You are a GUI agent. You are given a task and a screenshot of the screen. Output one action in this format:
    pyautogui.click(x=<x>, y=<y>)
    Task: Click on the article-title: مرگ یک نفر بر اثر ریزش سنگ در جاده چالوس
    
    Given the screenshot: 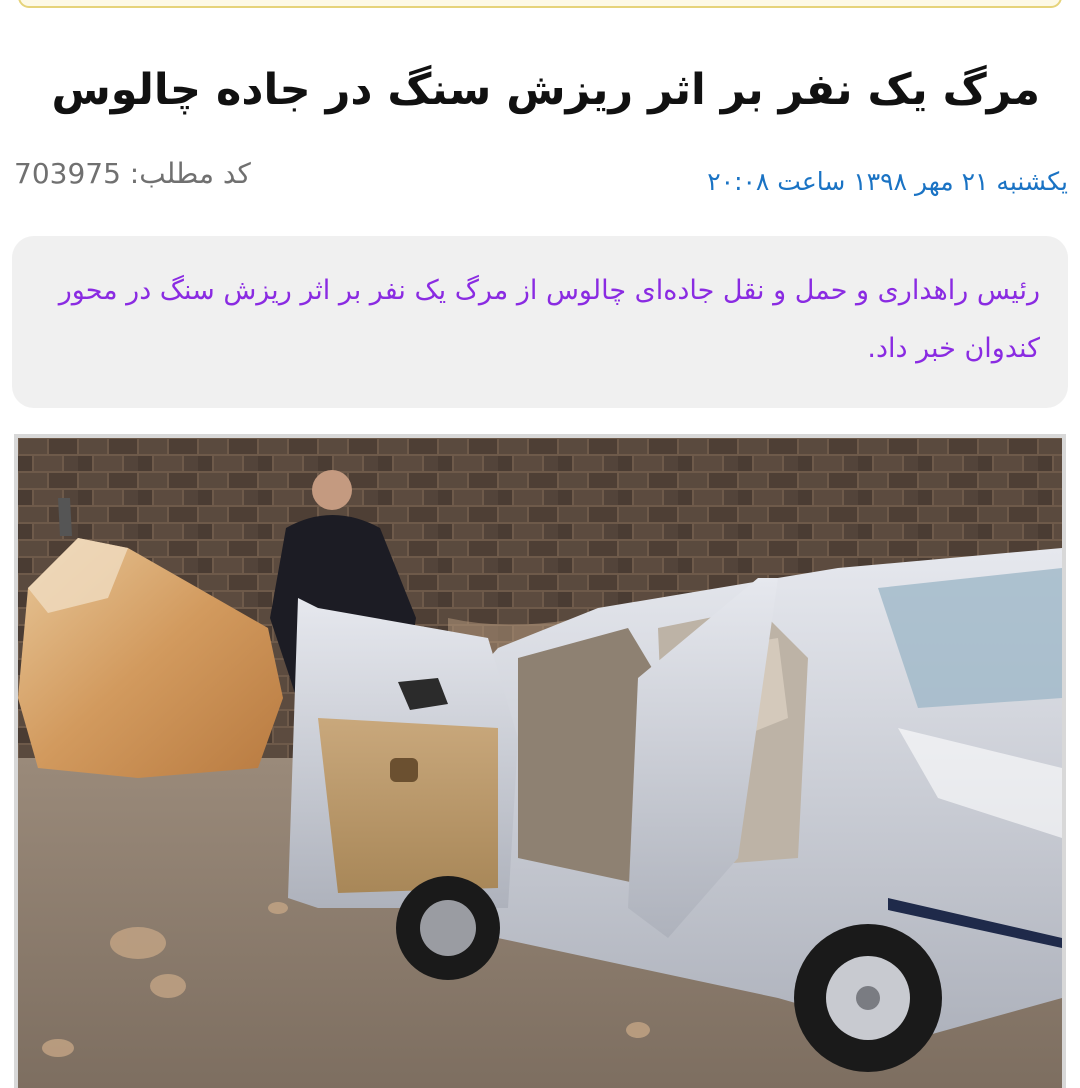 What is the action you would take?
    pyautogui.click(x=545, y=90)
    